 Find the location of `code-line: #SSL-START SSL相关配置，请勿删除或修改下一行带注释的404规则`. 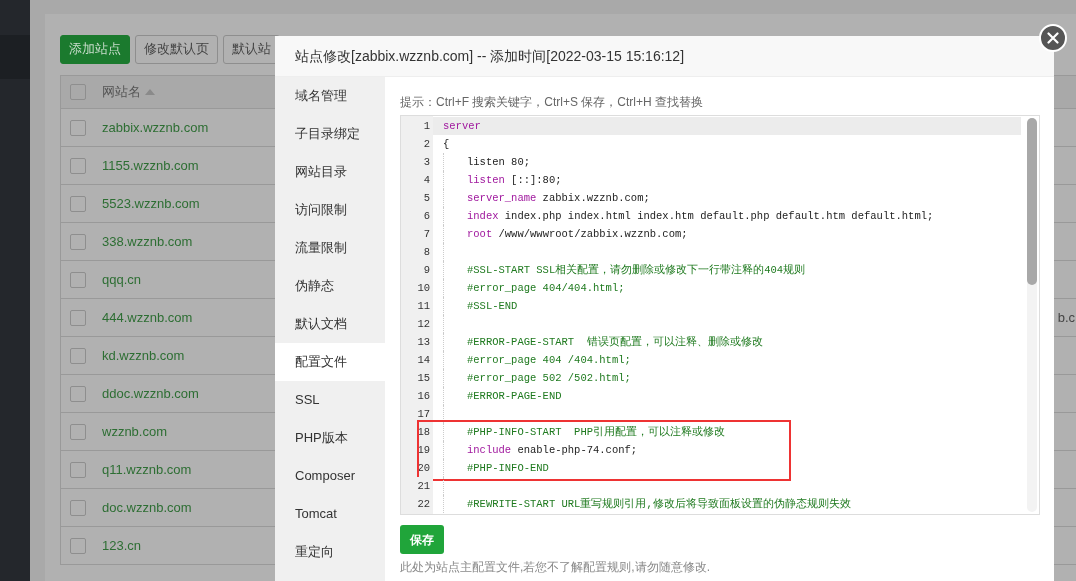

code-line: #SSL-START SSL相关配置，请勿删除或修改下一行带注释的404规则 is located at coordinates (636, 270).